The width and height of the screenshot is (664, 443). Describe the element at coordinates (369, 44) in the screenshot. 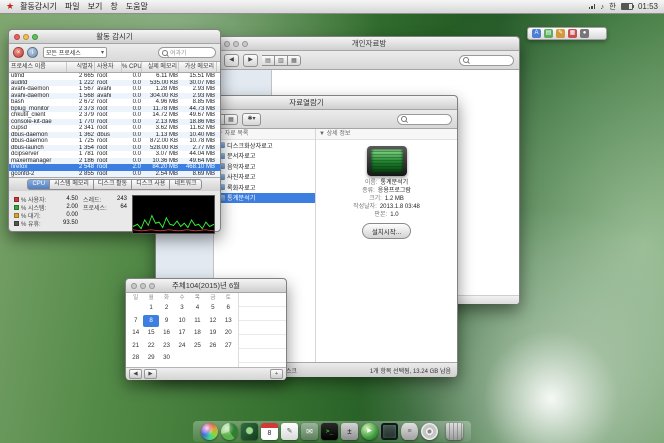

I see `file-manager-titlebar: 개인자료방` at that location.